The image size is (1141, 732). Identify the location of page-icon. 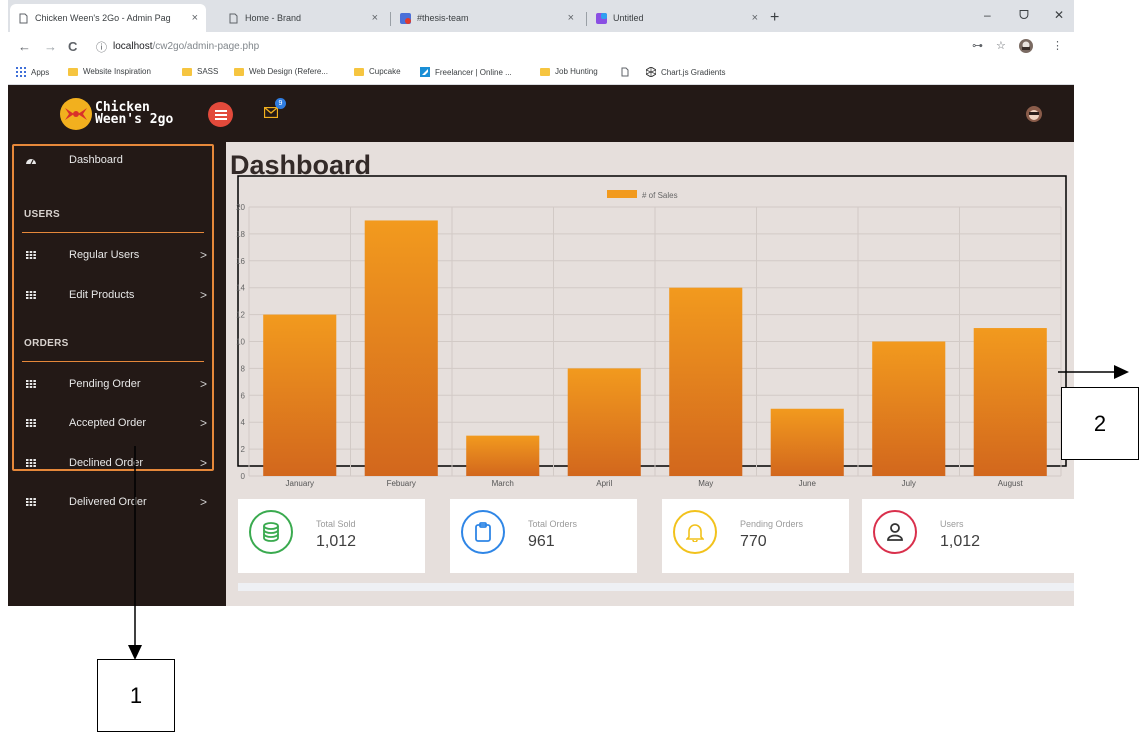
(625, 72).